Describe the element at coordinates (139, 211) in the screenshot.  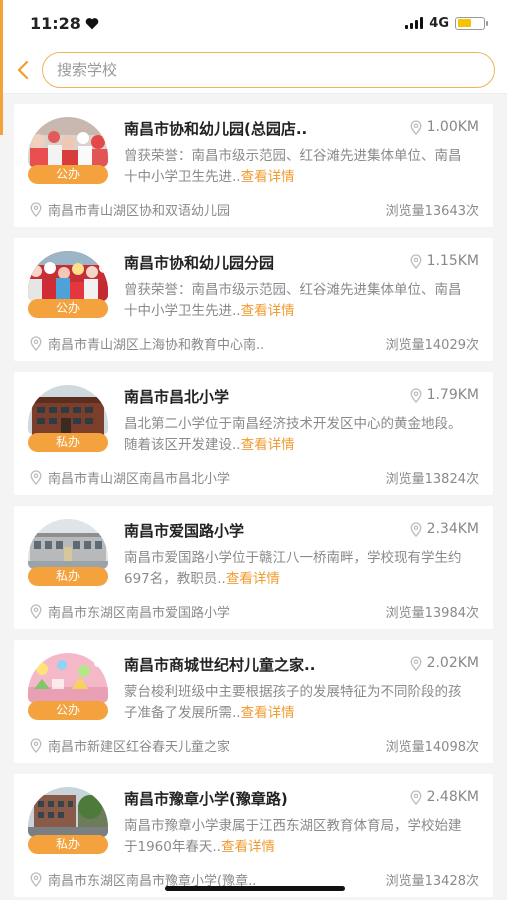
I see `address-text: 南昌市青山湖区协和双语幼儿园` at that location.